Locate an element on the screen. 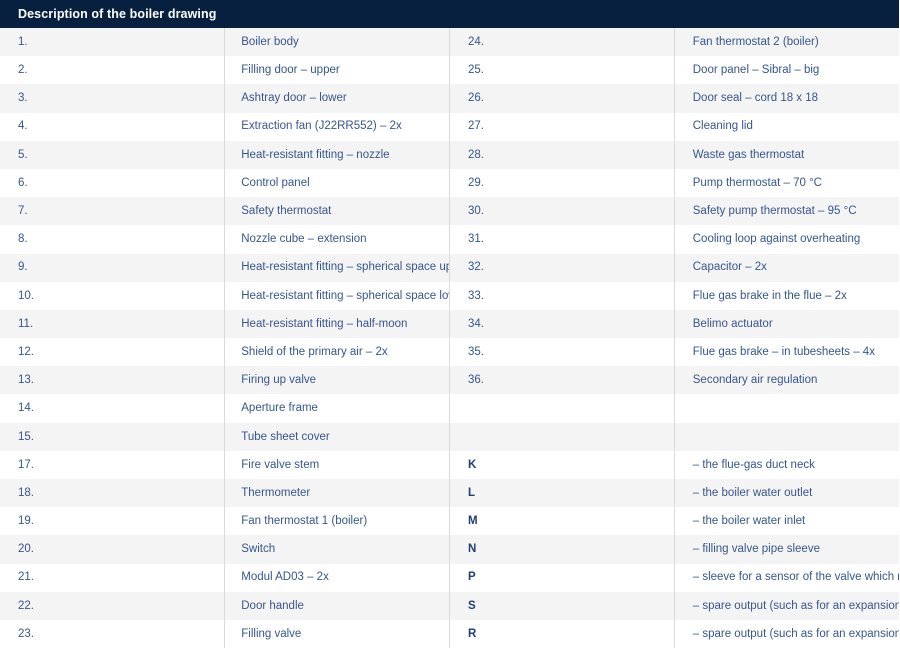 The image size is (900, 649). row-description-right: Belimo actuator is located at coordinates (732, 323).